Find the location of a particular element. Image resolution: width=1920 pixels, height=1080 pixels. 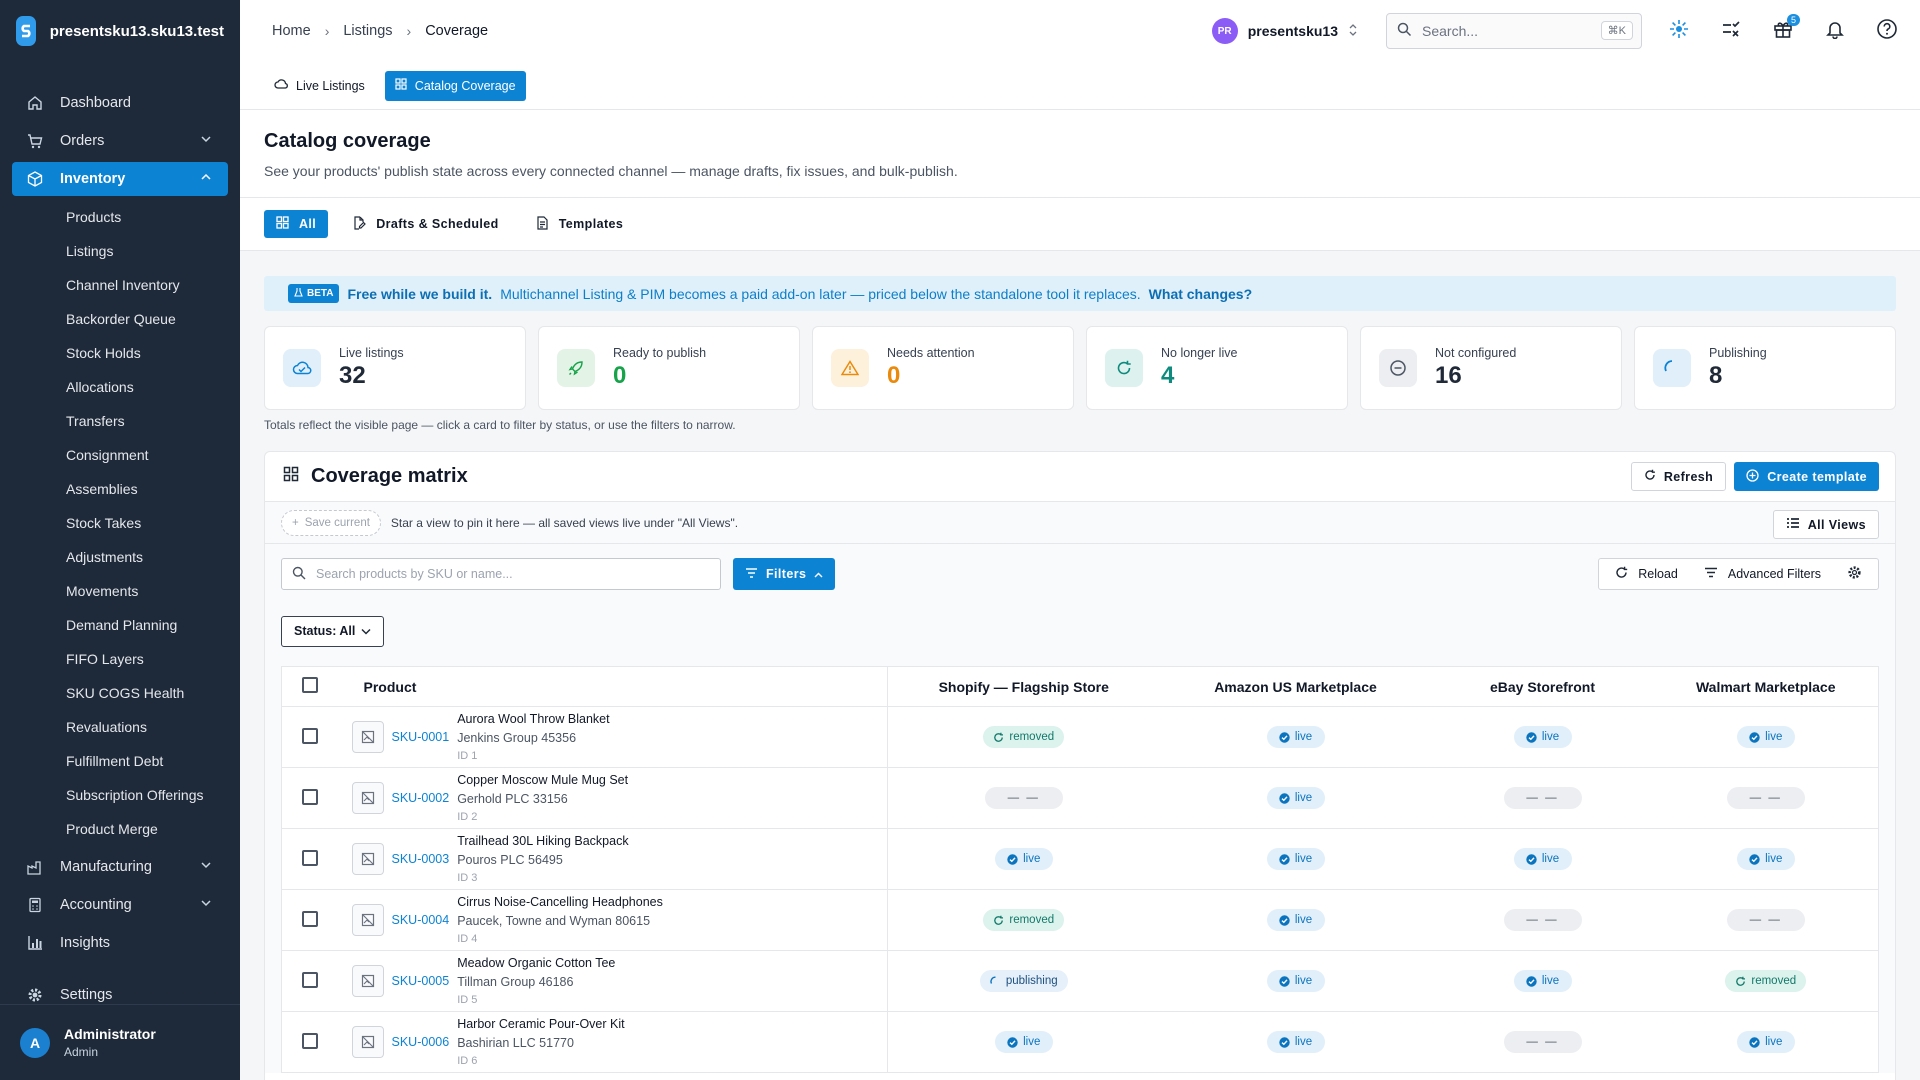

store-switcher: PR presentsku13 is located at coordinates (1284, 31).